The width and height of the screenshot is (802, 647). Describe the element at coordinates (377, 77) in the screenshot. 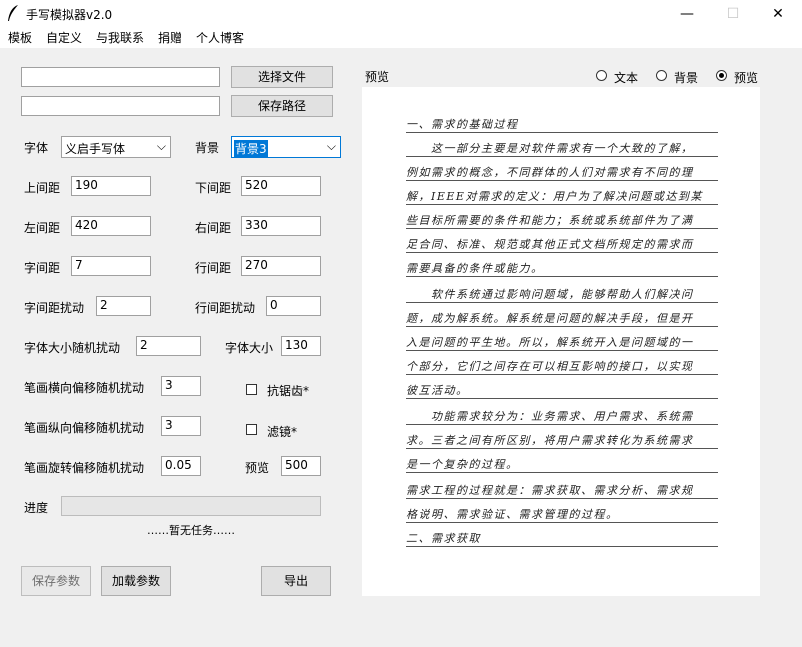

I see `preview-title: 预览` at that location.